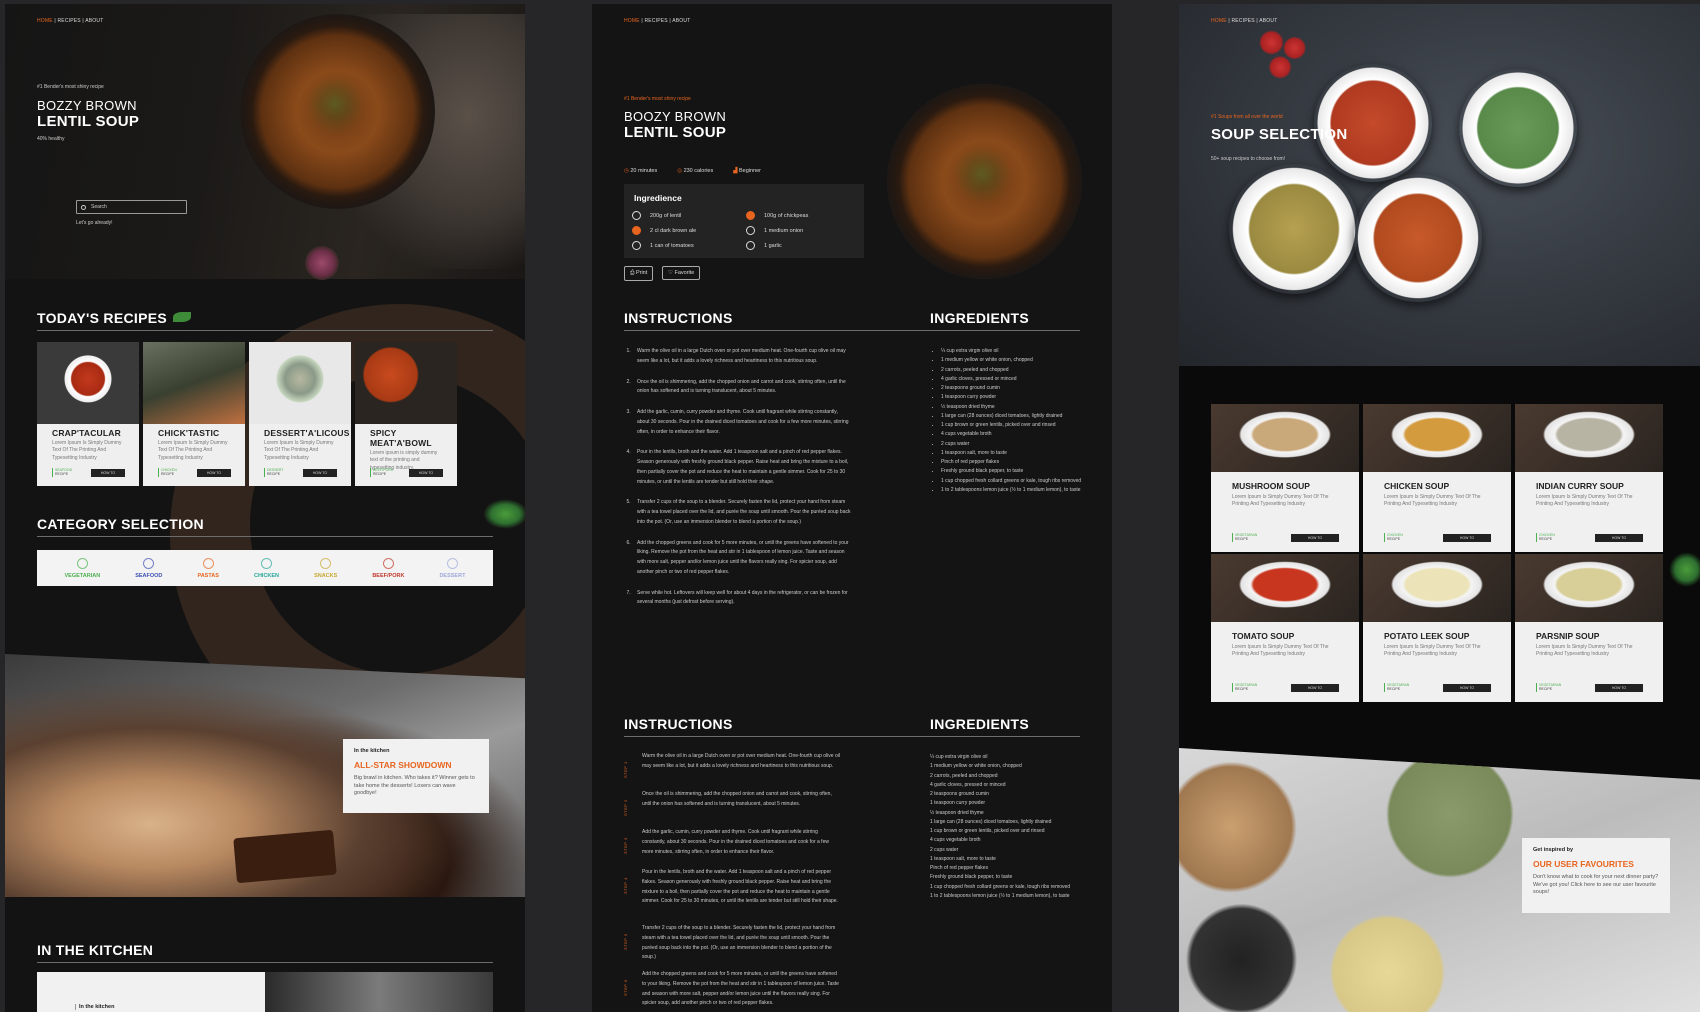 This screenshot has height=1012, width=1700. I want to click on meta-calories-value: 230 calories, so click(698, 171).